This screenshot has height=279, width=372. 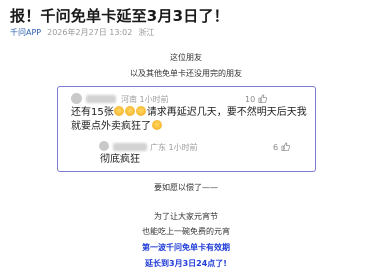 What do you see at coordinates (186, 73) in the screenshot?
I see `intro-line-2: 以及其他免单卡还没用完的朋友` at bounding box center [186, 73].